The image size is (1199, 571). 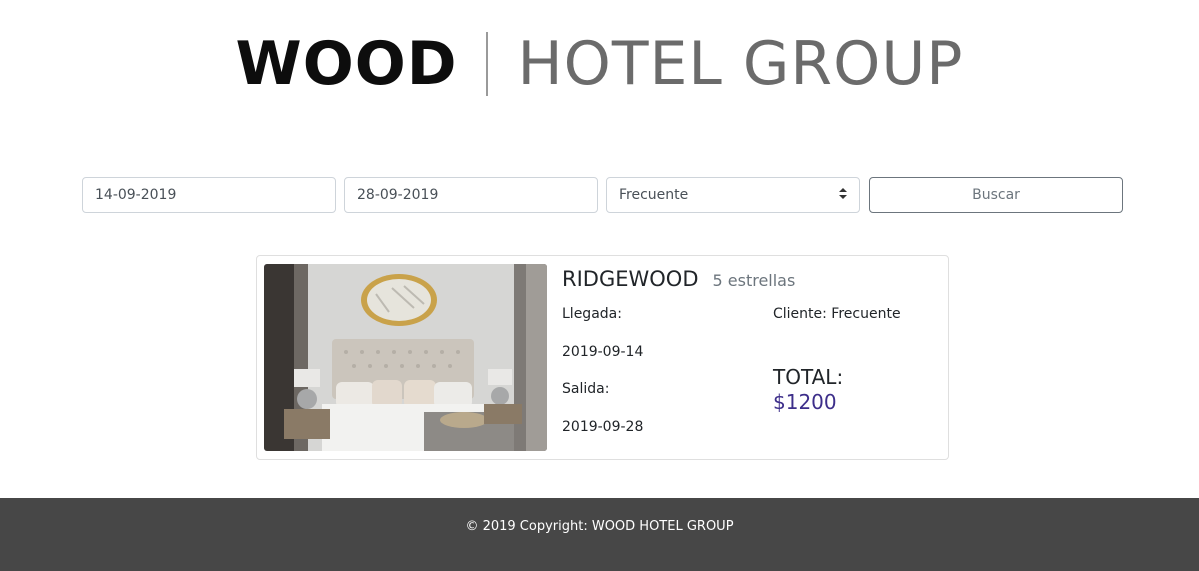 I want to click on client-type-selected-value: Frecuente, so click(x=654, y=195).